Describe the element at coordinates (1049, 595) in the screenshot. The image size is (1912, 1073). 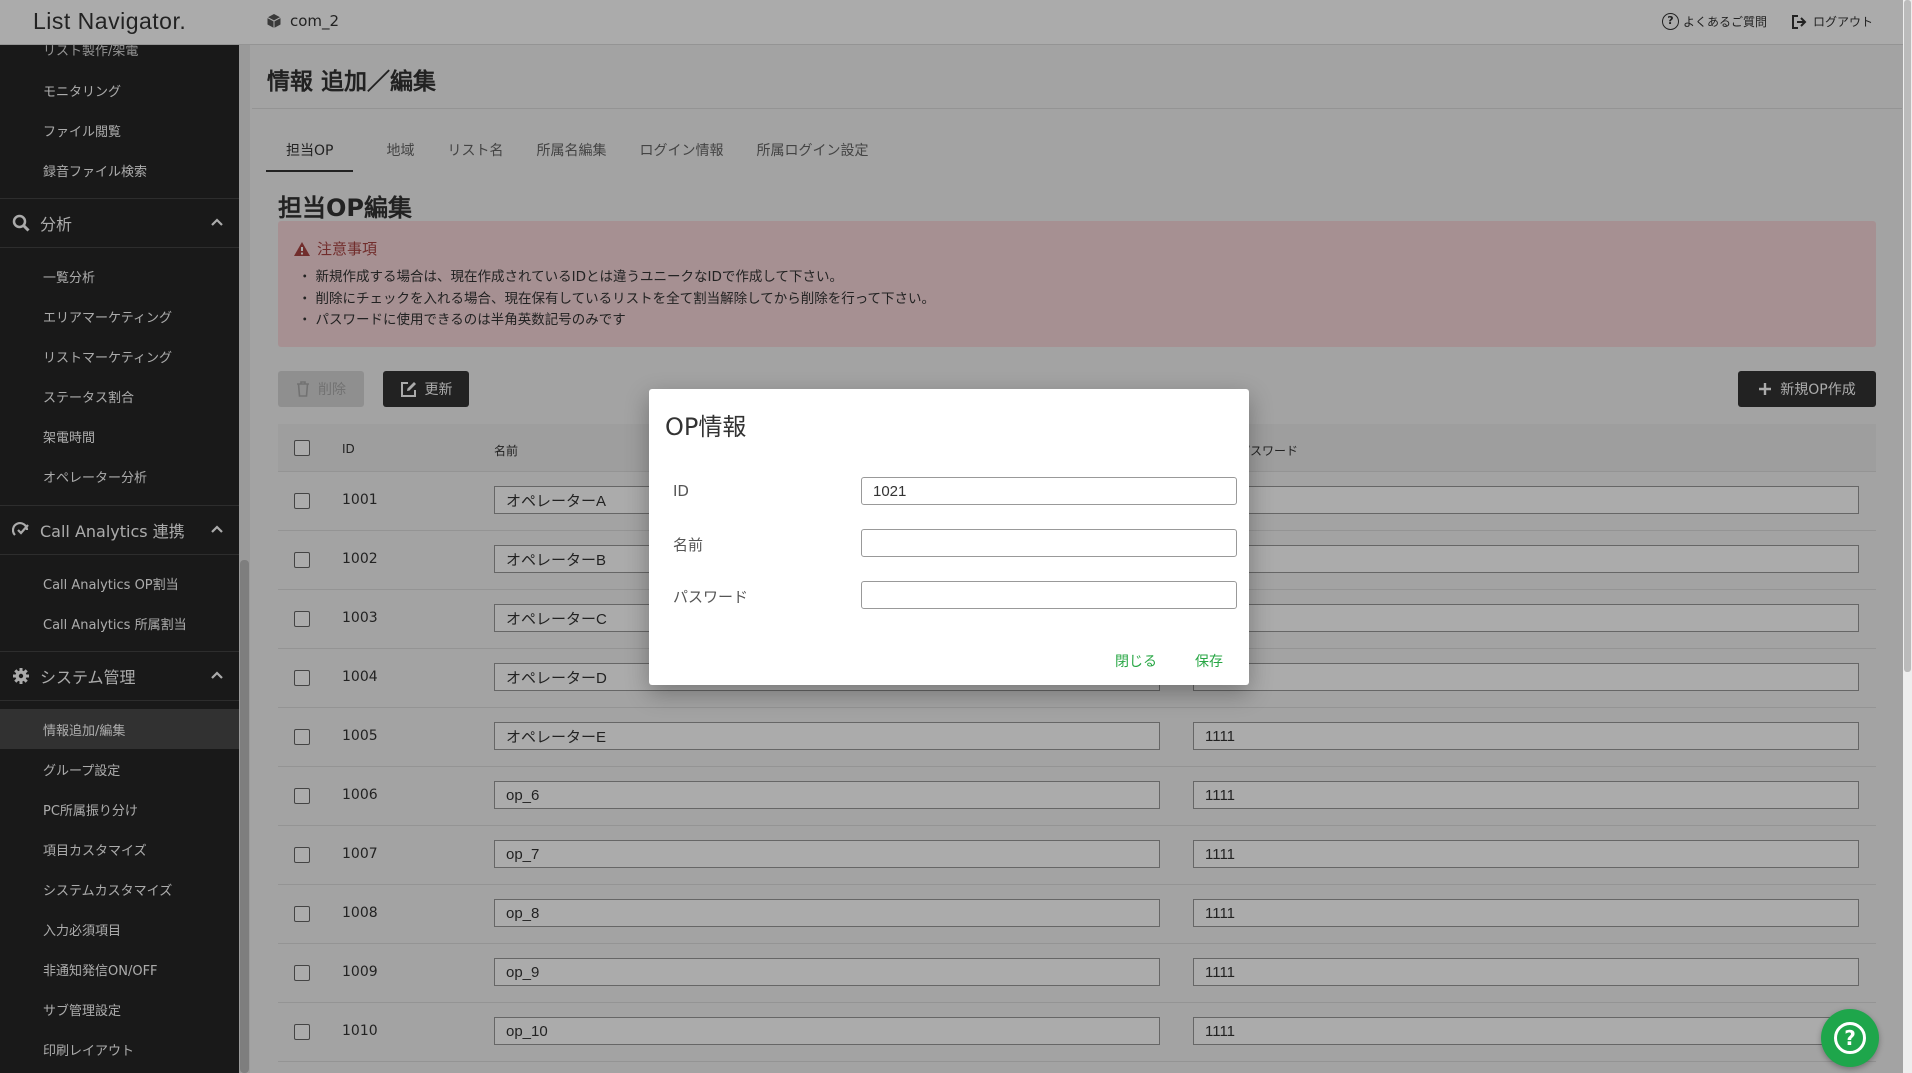
I see `password-input` at that location.